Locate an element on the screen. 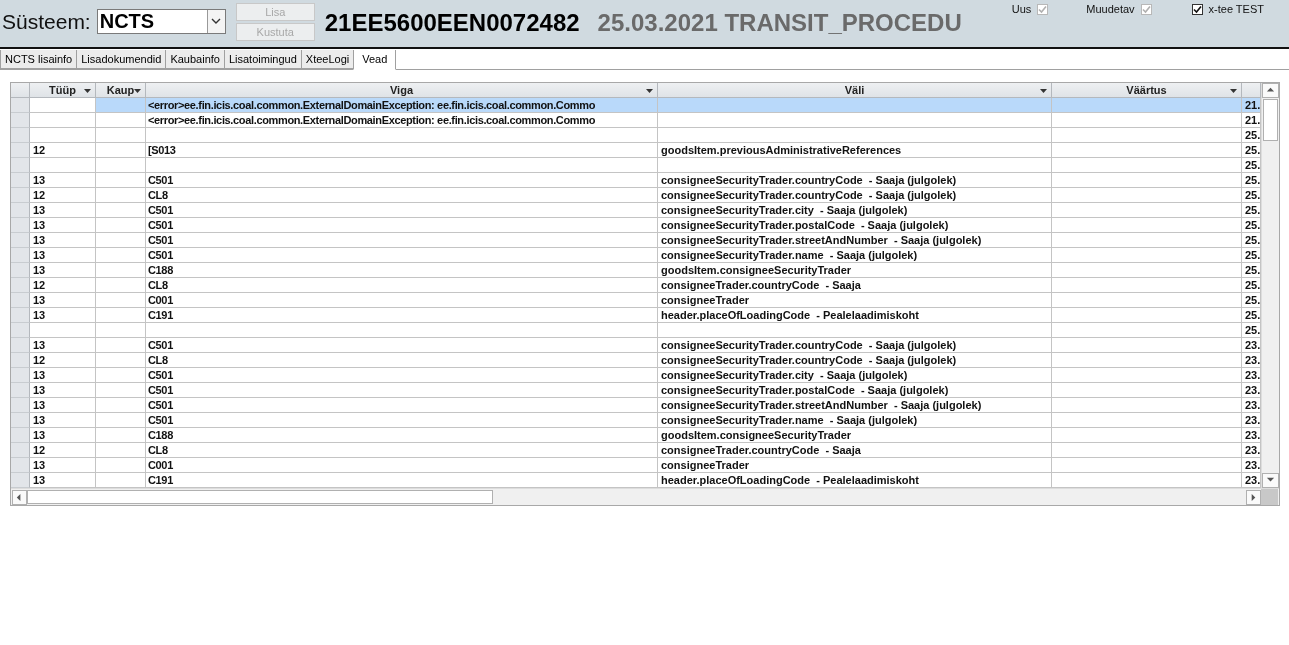 Image resolution: width=1289 pixels, height=645 pixels. column-header: Väärtus is located at coordinates (1147, 90).